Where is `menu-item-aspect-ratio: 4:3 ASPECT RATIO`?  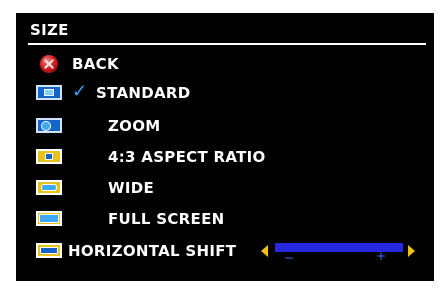 menu-item-aspect-ratio: 4:3 ASPECT RATIO is located at coordinates (225, 157).